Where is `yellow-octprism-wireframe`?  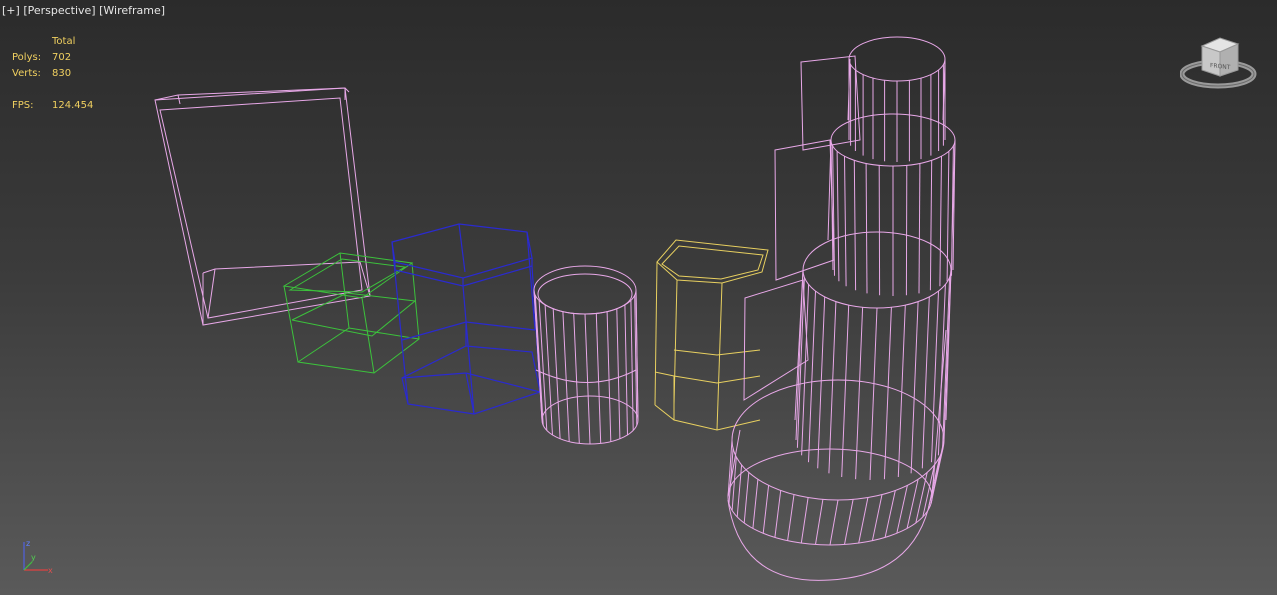
yellow-octprism-wireframe is located at coordinates (711, 335).